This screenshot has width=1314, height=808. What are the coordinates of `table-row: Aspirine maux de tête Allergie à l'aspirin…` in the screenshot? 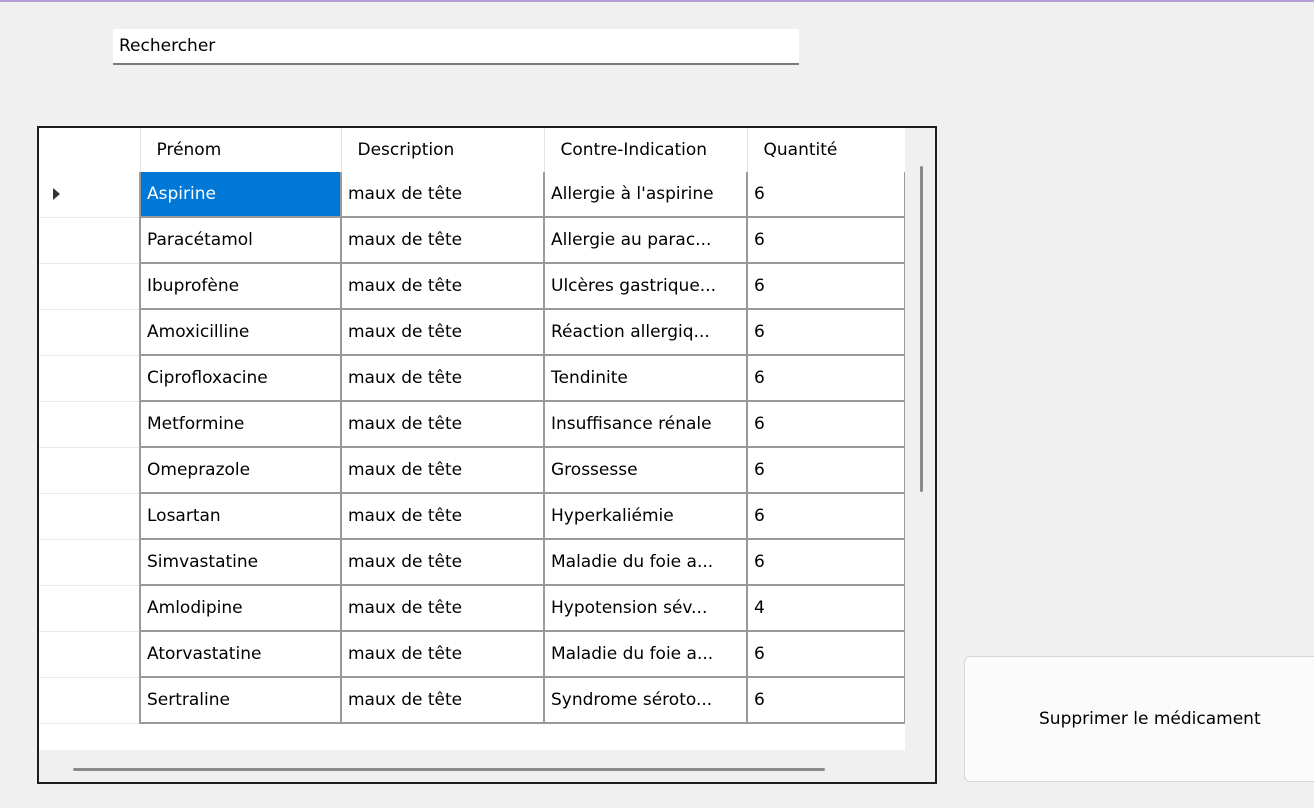 It's located at (472, 195).